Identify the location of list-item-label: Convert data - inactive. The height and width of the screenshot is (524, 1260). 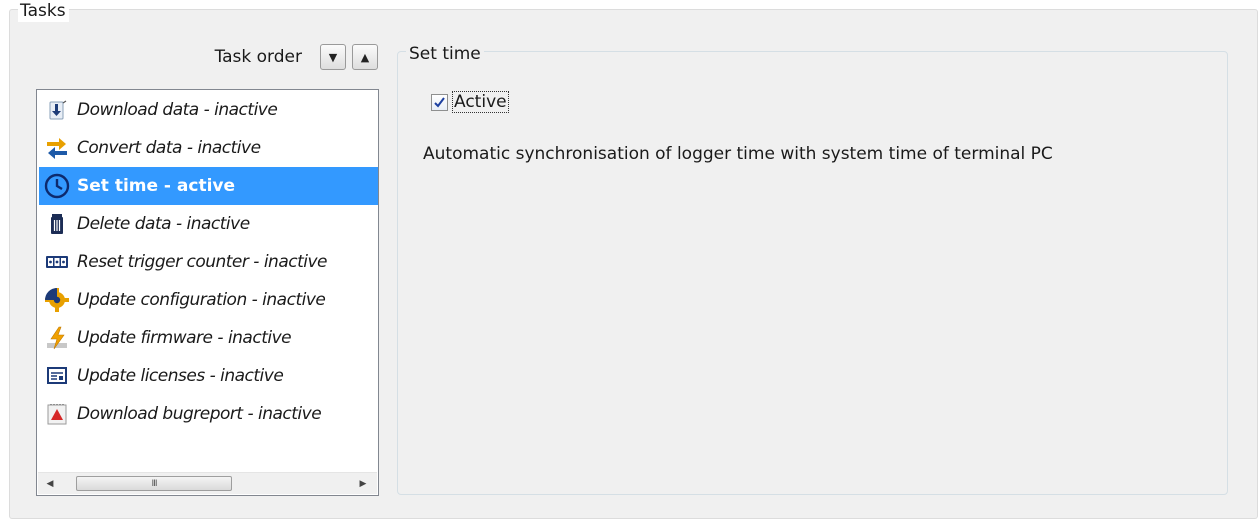
(169, 148).